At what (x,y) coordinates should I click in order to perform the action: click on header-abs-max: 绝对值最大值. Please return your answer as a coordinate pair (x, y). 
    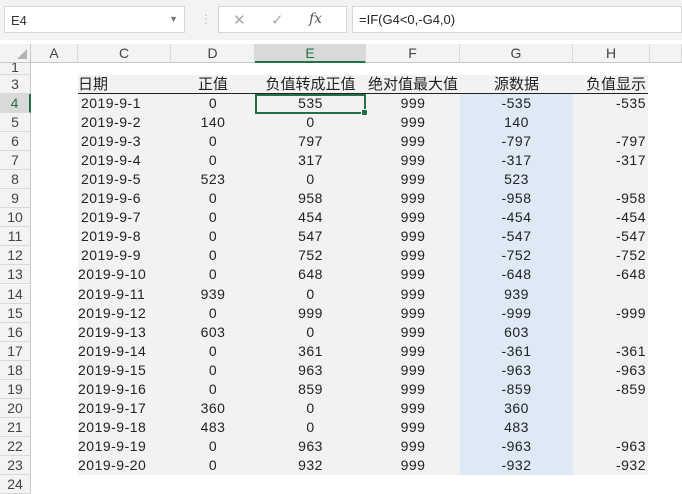
    Looking at the image, I should click on (413, 84).